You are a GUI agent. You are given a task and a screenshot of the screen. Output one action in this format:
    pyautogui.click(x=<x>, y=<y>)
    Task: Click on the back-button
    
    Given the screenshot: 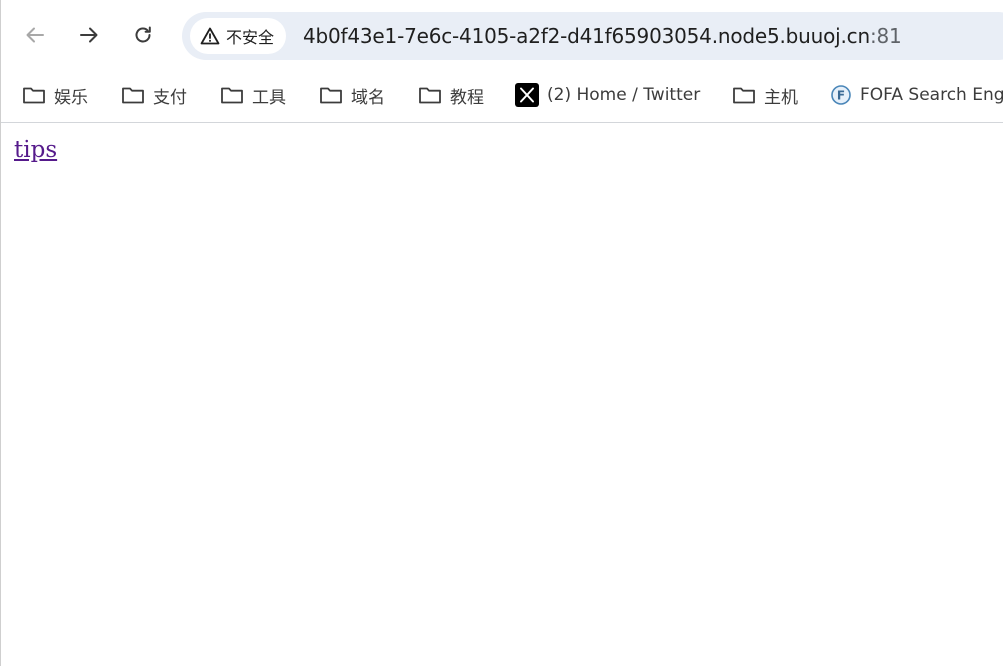 What is the action you would take?
    pyautogui.click(x=35, y=35)
    